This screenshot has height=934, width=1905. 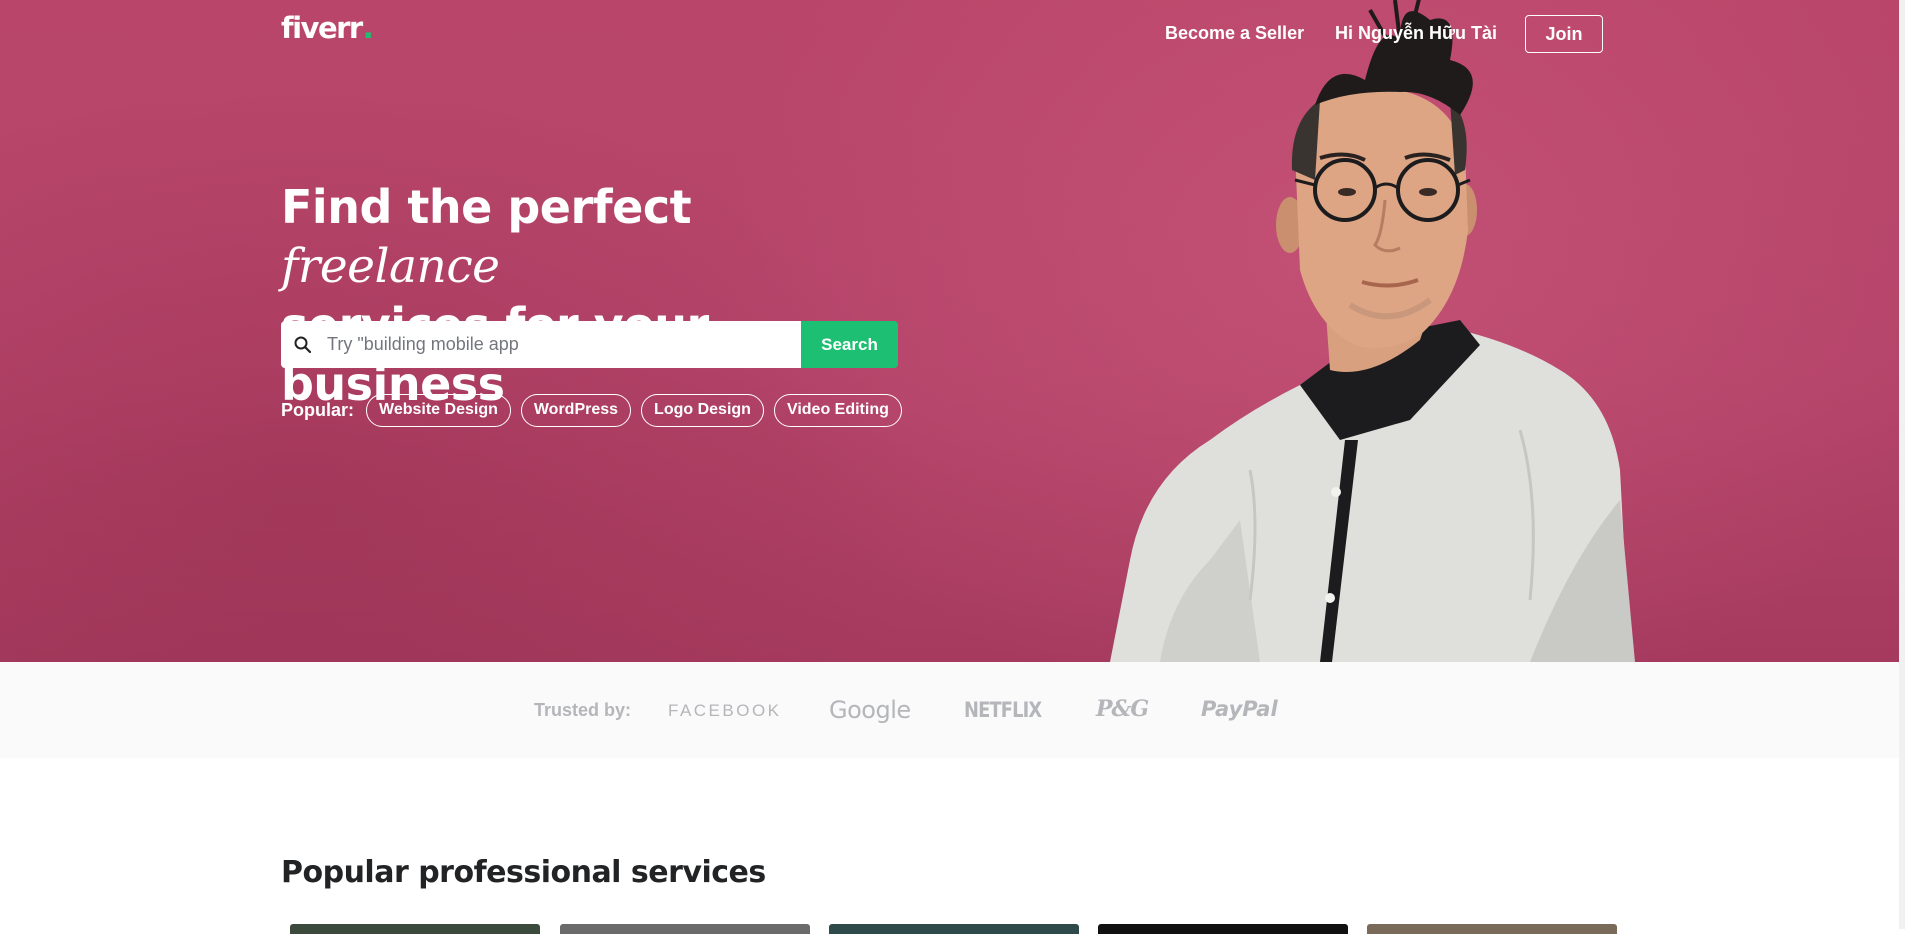 What do you see at coordinates (438, 410) in the screenshot?
I see `popular-tag-website-design: Website Design` at bounding box center [438, 410].